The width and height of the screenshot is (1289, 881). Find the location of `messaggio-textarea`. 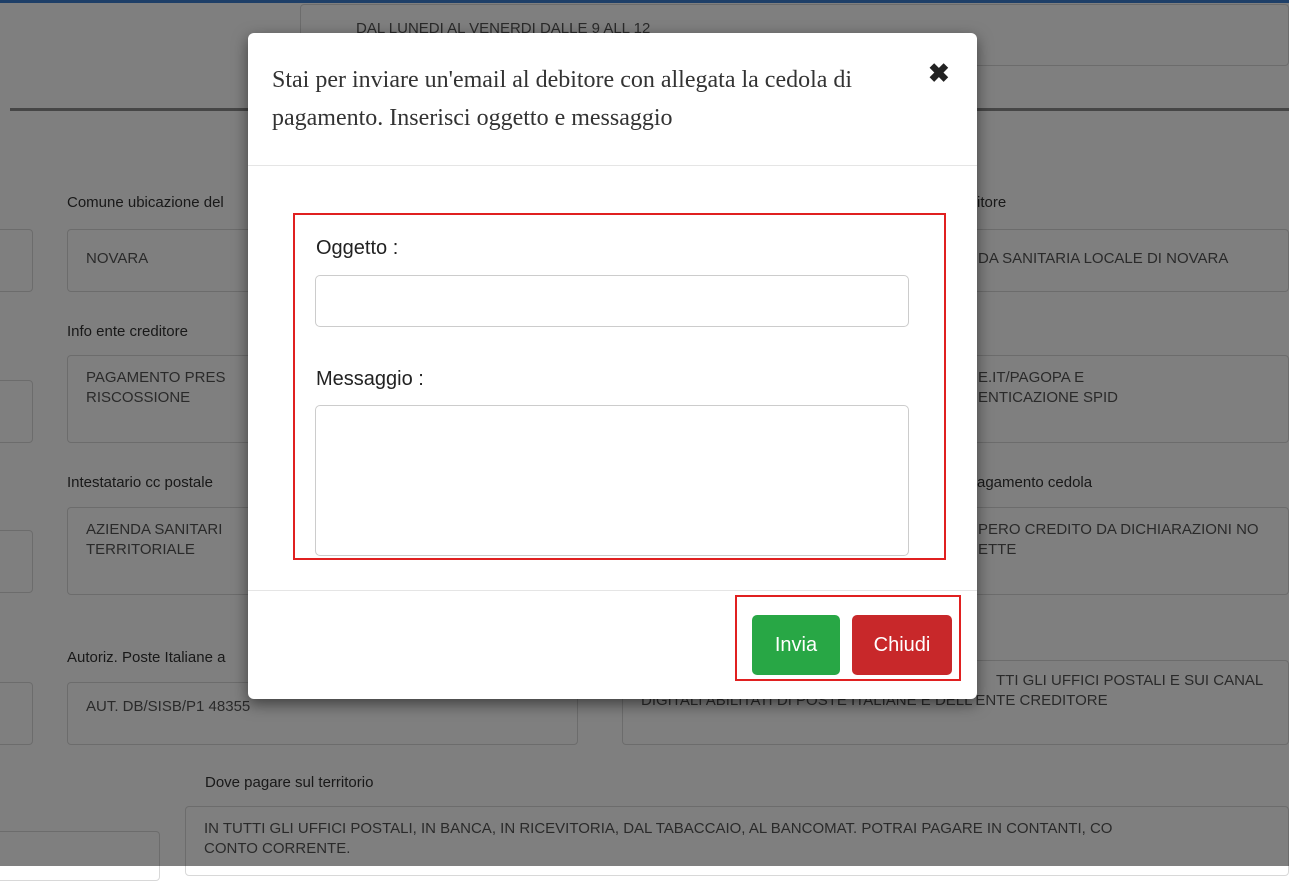

messaggio-textarea is located at coordinates (612, 480).